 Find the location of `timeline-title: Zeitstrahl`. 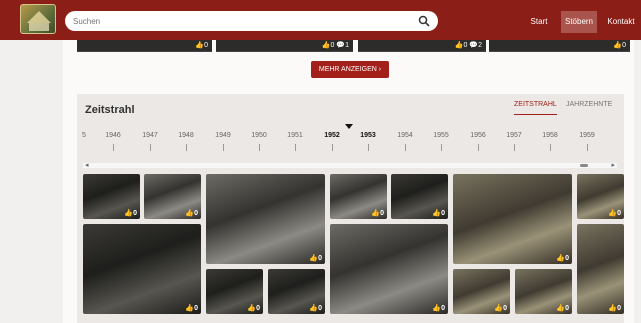

timeline-title: Zeitstrahl is located at coordinates (110, 110).